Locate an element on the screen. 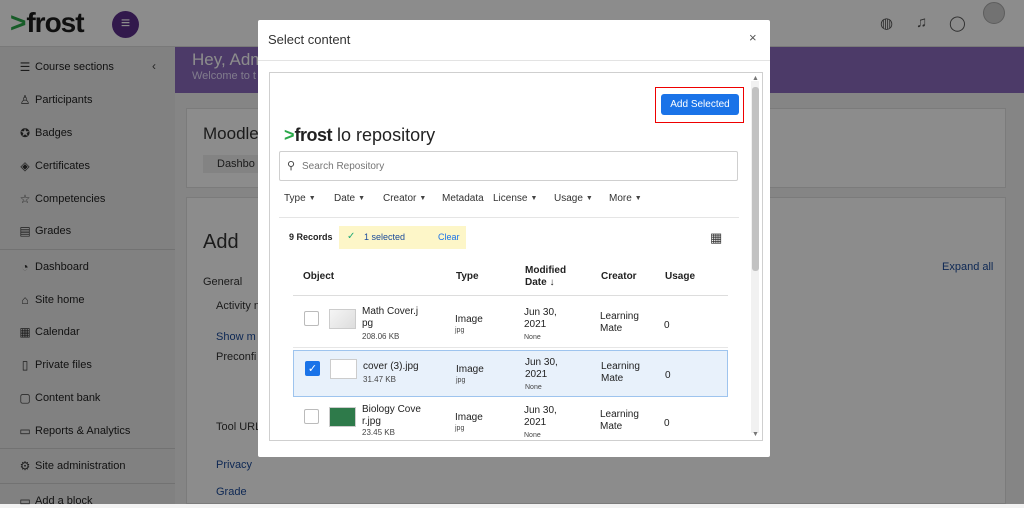 This screenshot has width=1024, height=508. search-input is located at coordinates (512, 166).